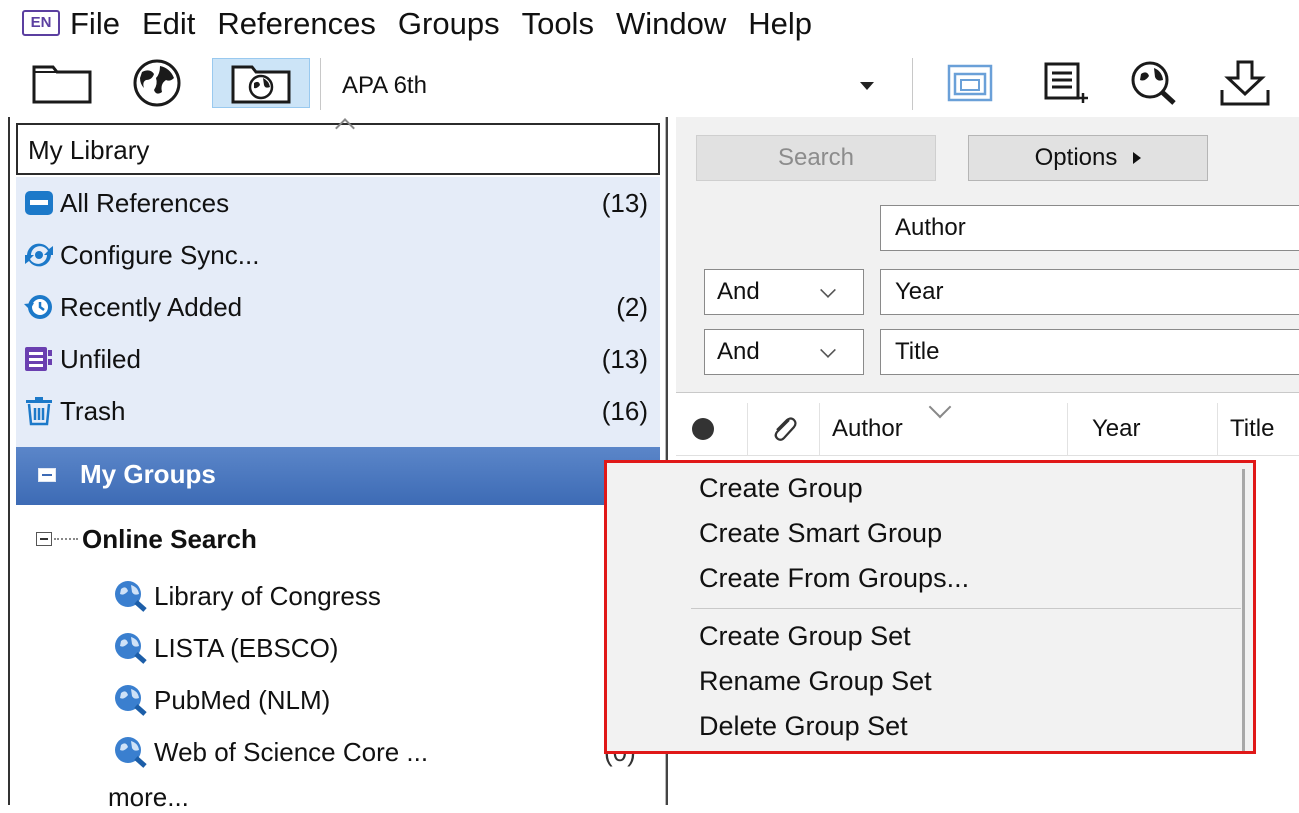 This screenshot has width=1299, height=813. I want to click on paperclip-icon, so click(785, 429).